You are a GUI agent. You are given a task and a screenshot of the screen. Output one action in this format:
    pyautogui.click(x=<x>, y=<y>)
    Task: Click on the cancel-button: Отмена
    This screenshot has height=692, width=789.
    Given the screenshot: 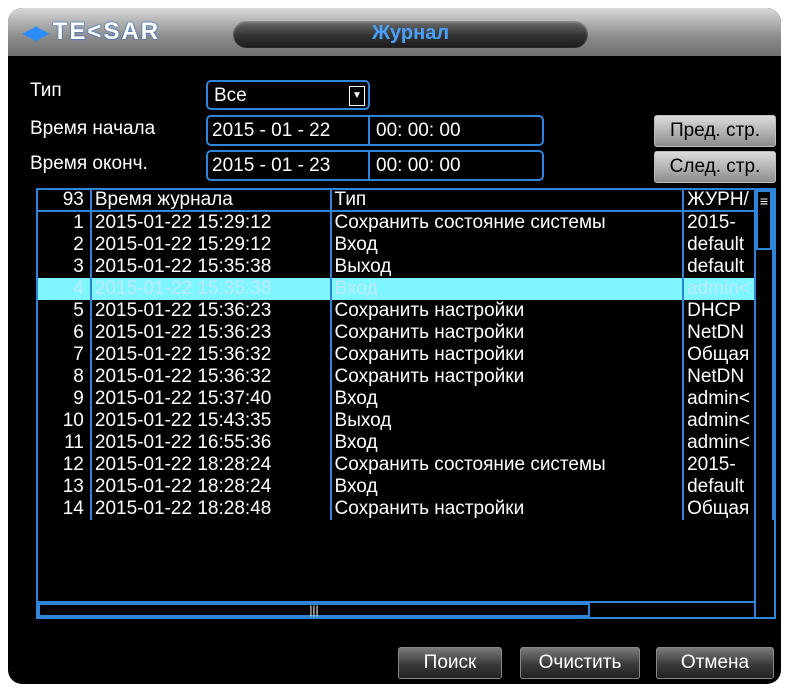 What is the action you would take?
    pyautogui.click(x=715, y=663)
    